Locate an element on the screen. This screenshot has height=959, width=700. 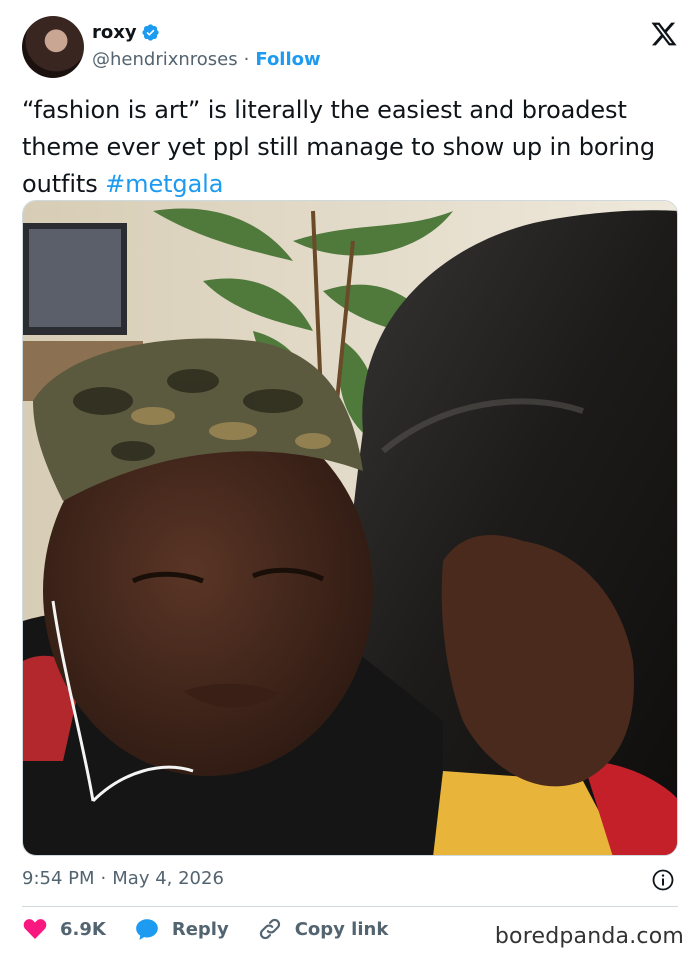
reply-label: Reply is located at coordinates (200, 929).